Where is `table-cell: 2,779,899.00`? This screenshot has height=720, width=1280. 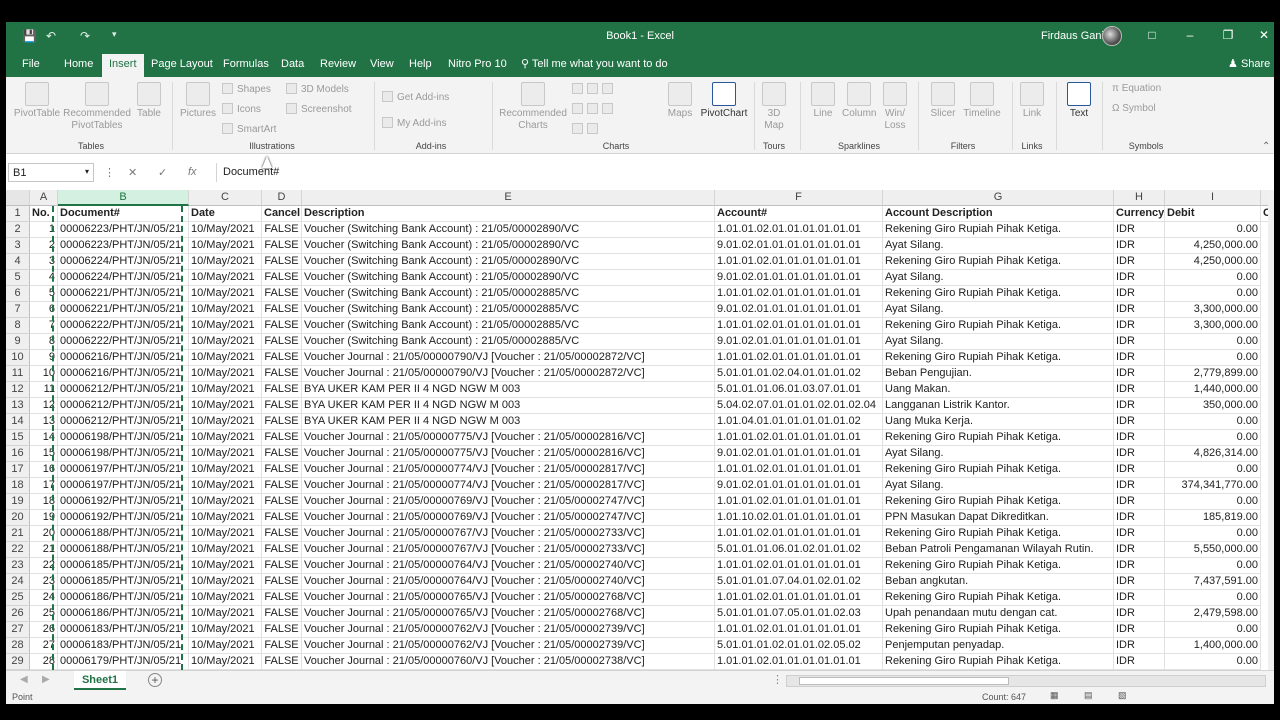 table-cell: 2,779,899.00 is located at coordinates (1213, 374).